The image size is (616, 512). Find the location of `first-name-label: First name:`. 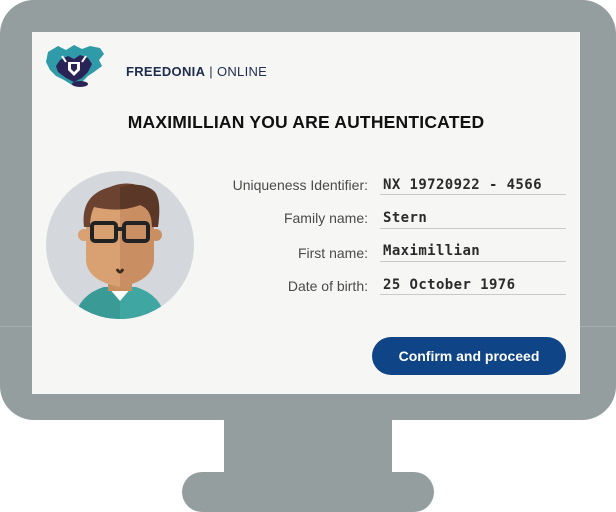

first-name-label: First name: is located at coordinates (332, 253).